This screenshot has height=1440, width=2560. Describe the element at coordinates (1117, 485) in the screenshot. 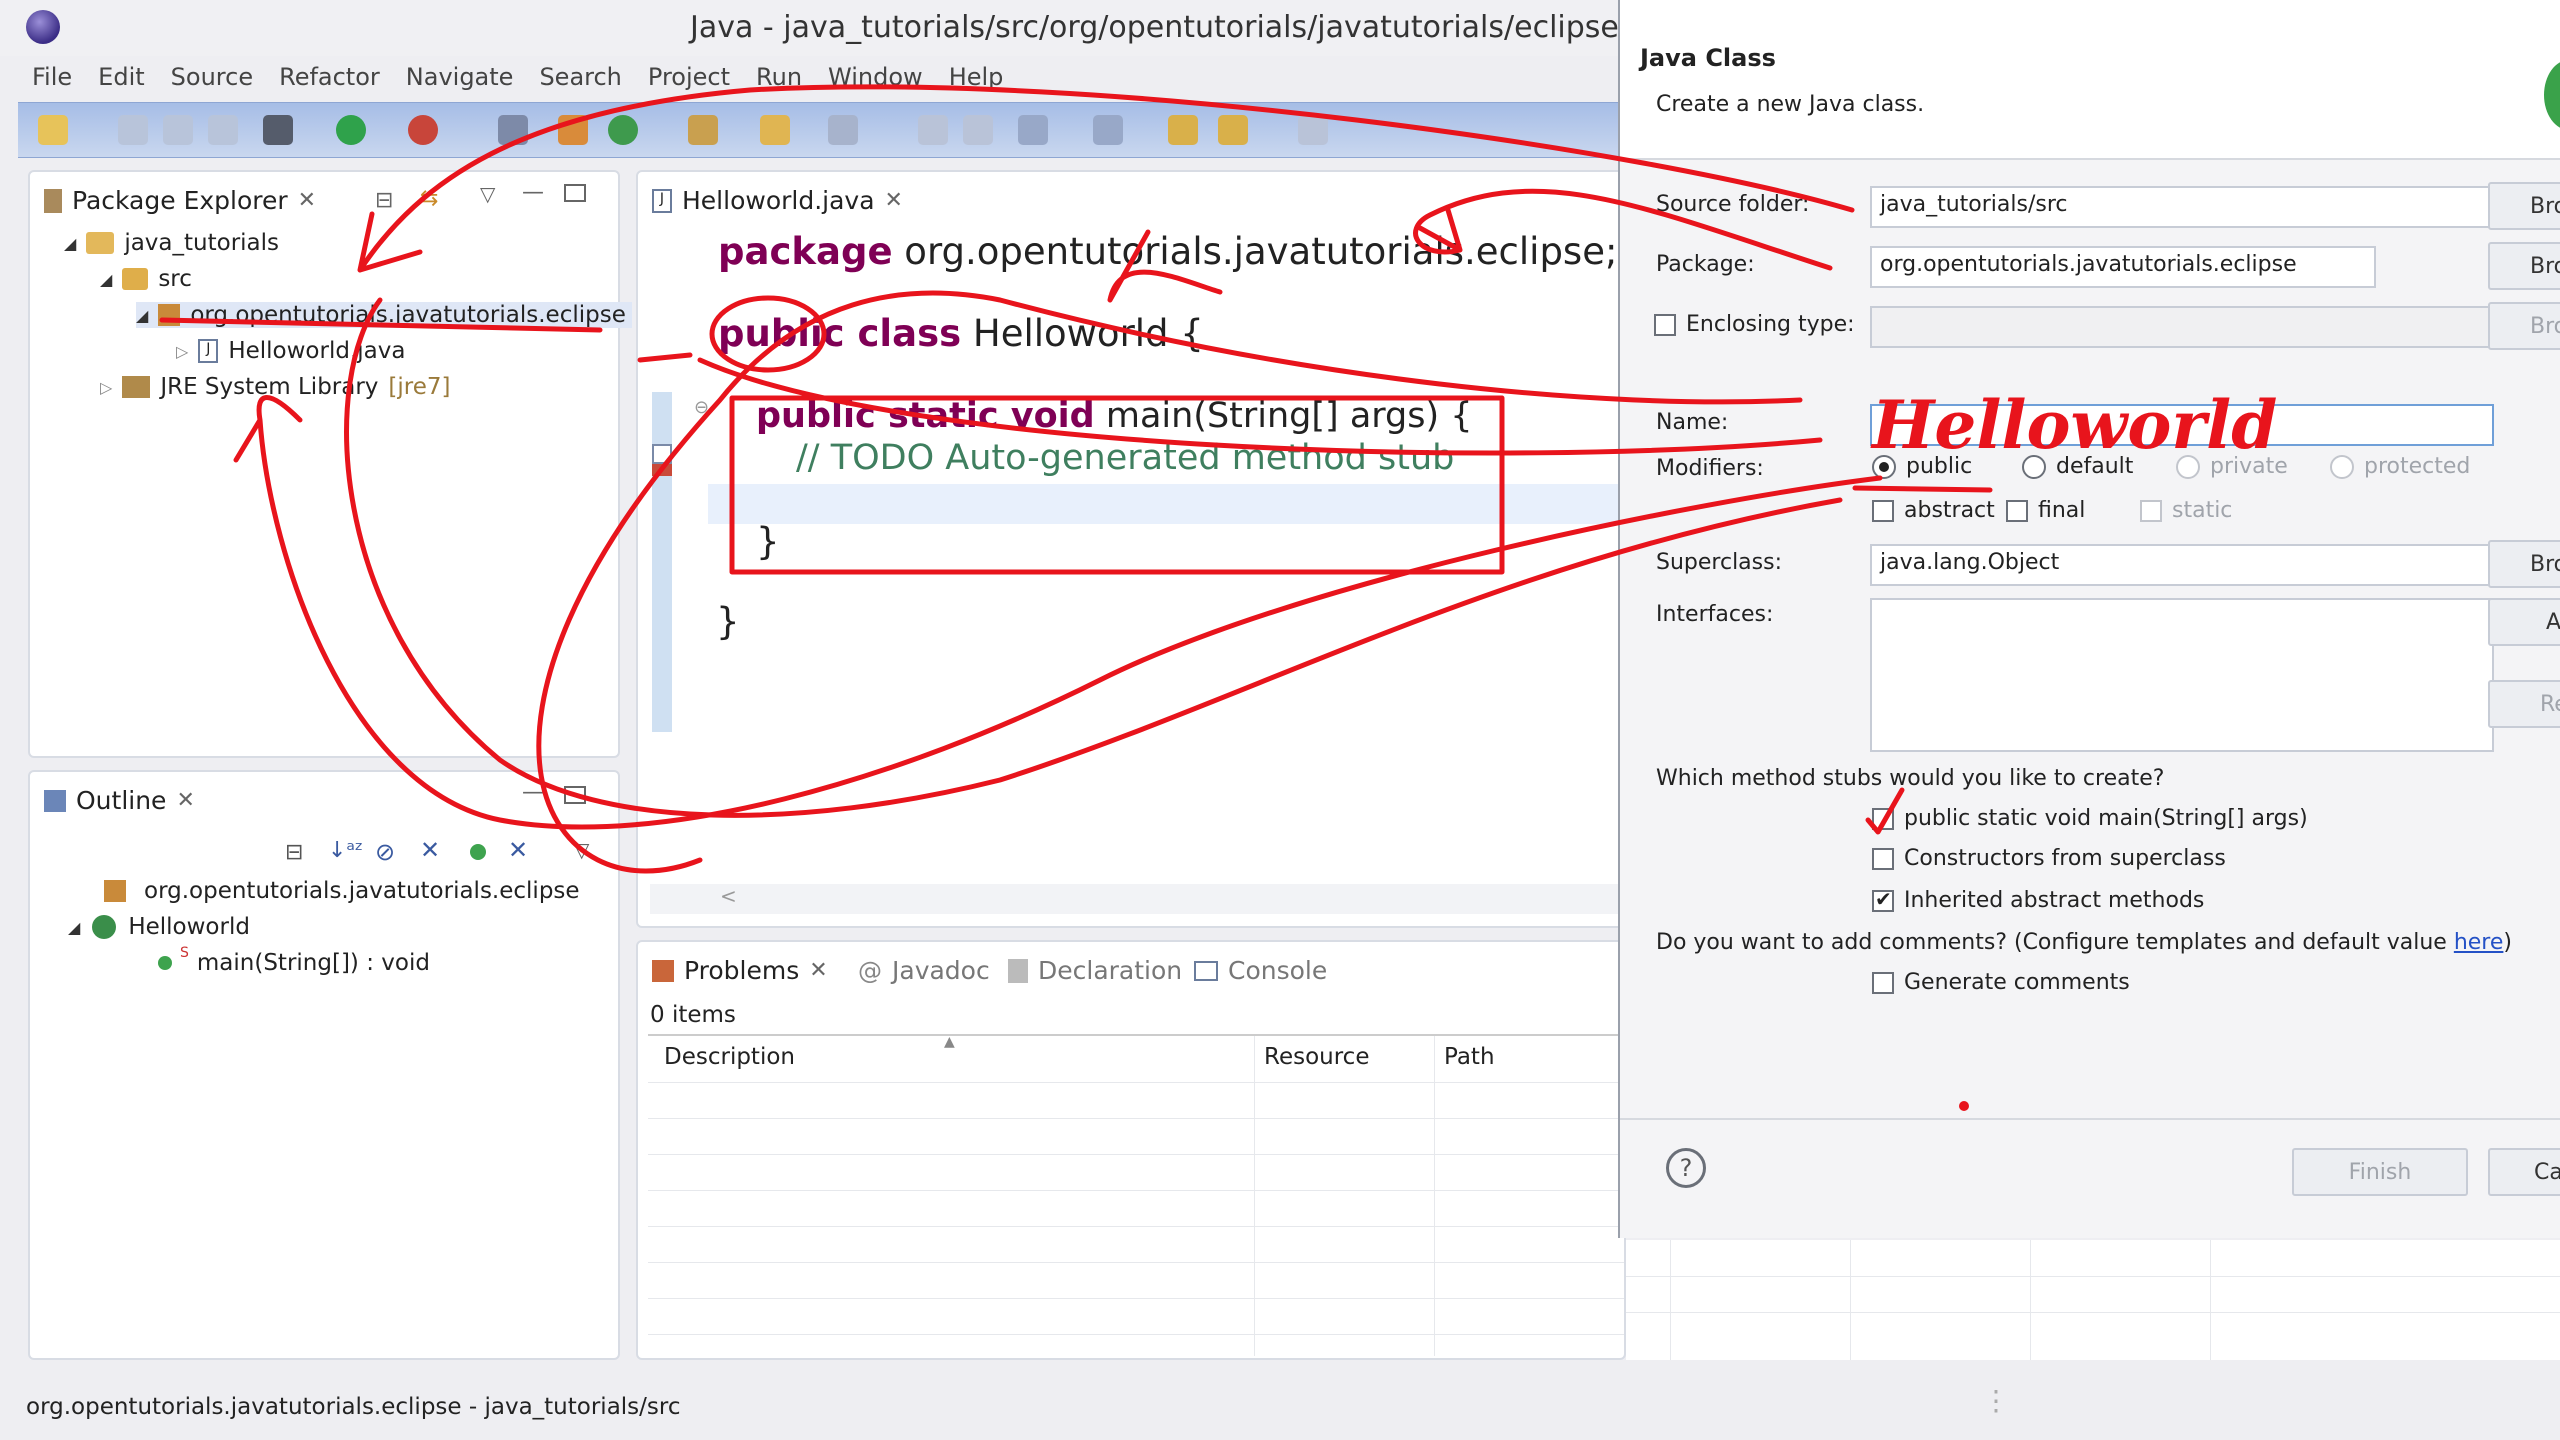

I see `annotation-box-main` at that location.